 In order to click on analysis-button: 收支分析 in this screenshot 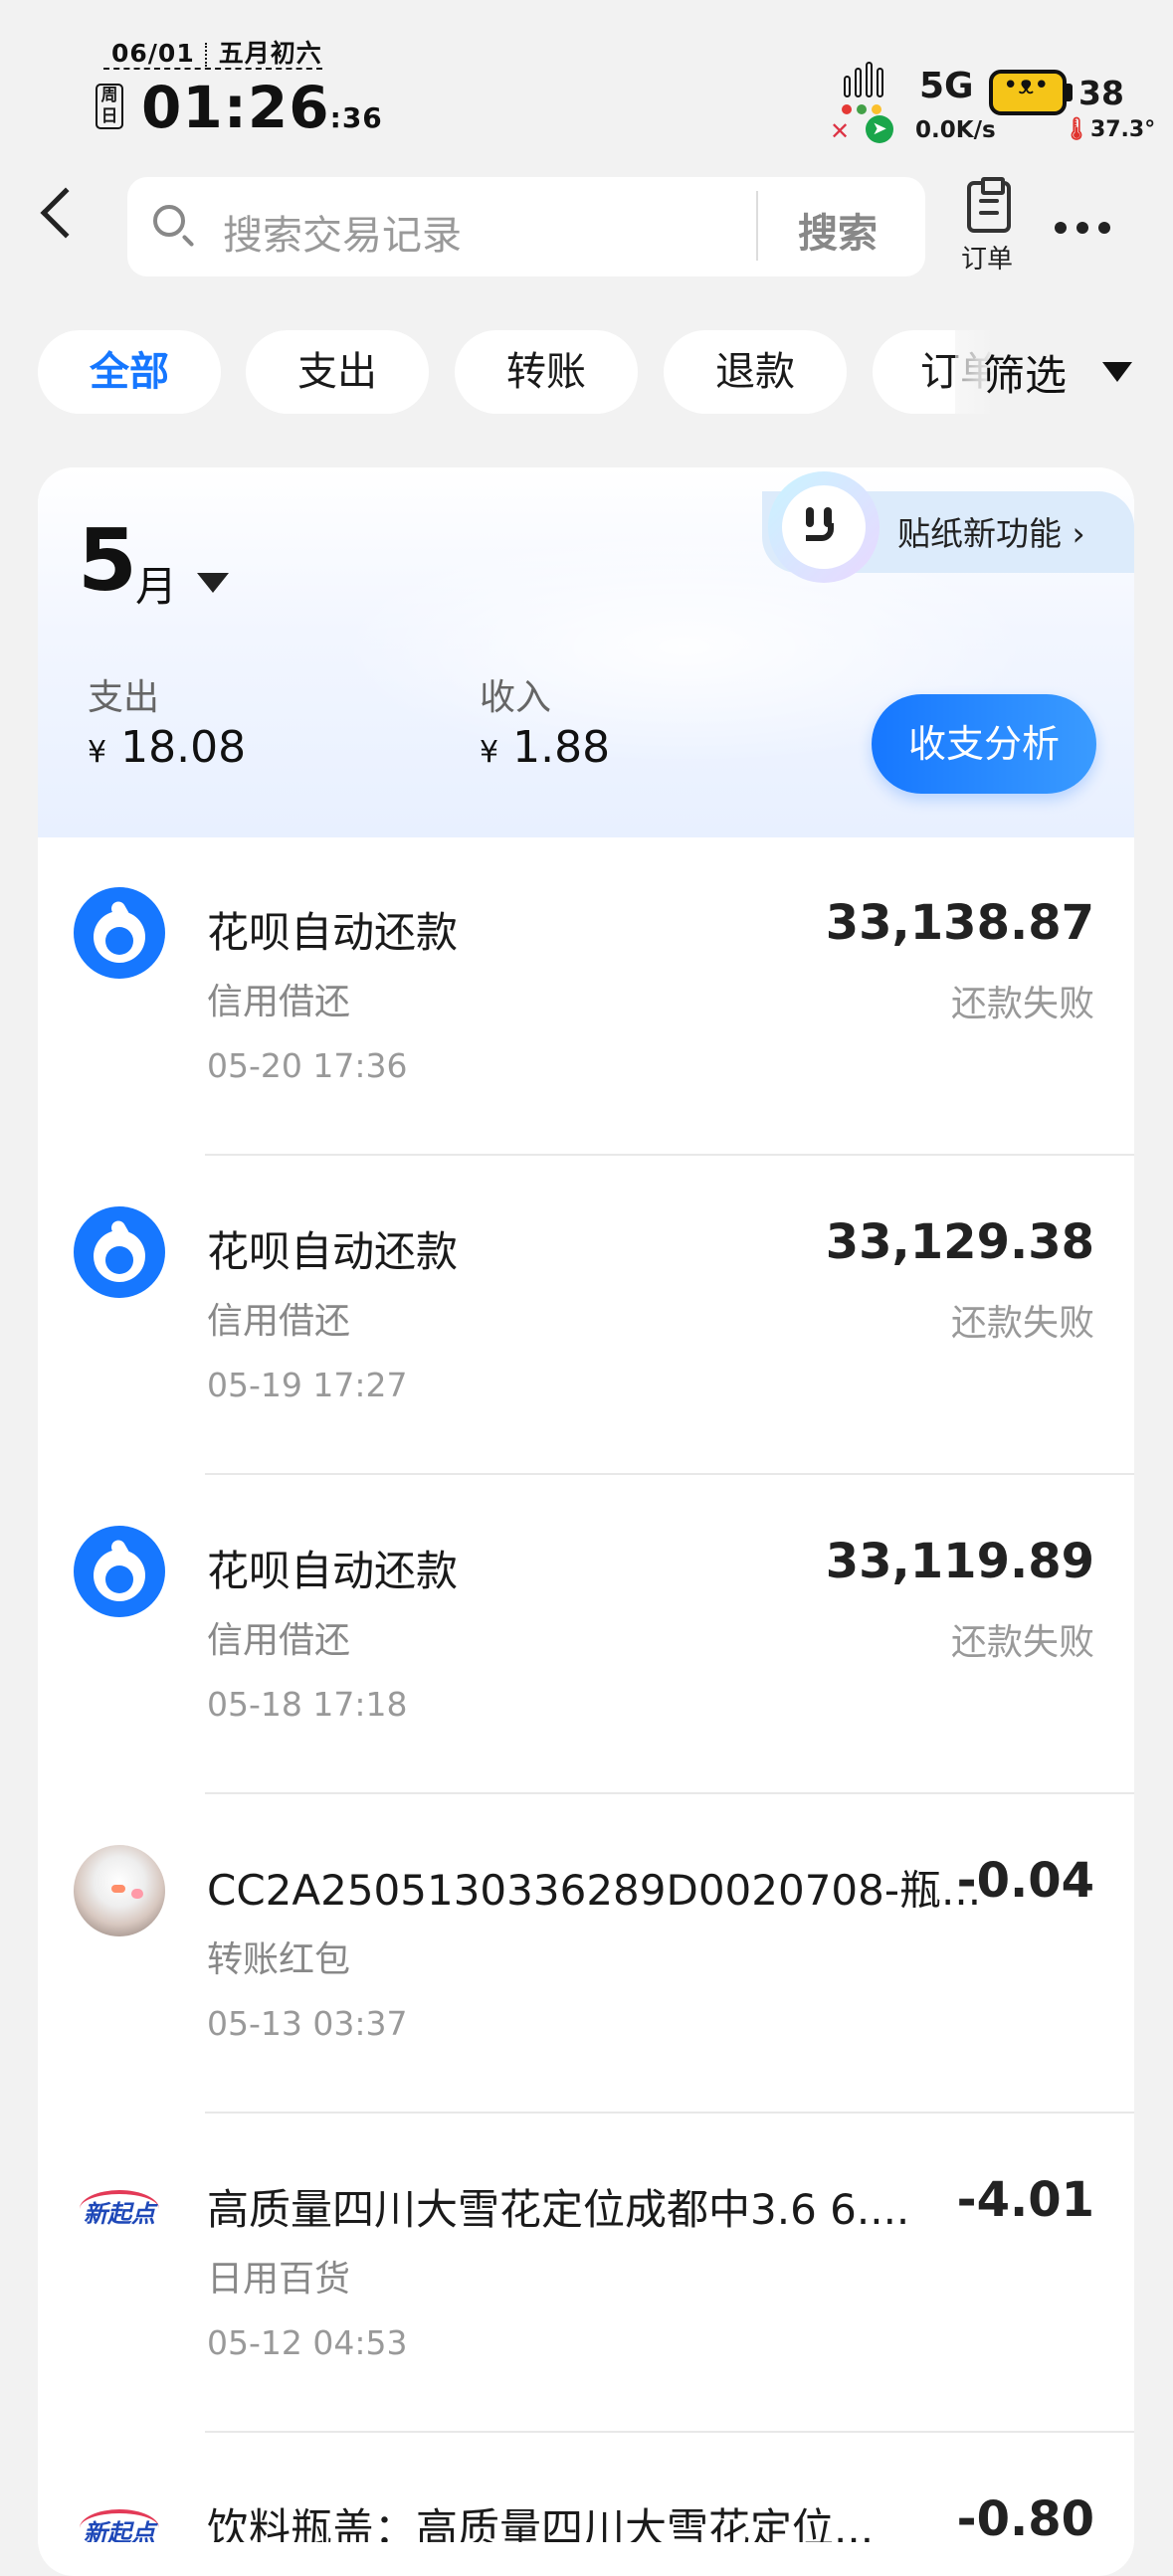, I will do `click(984, 744)`.